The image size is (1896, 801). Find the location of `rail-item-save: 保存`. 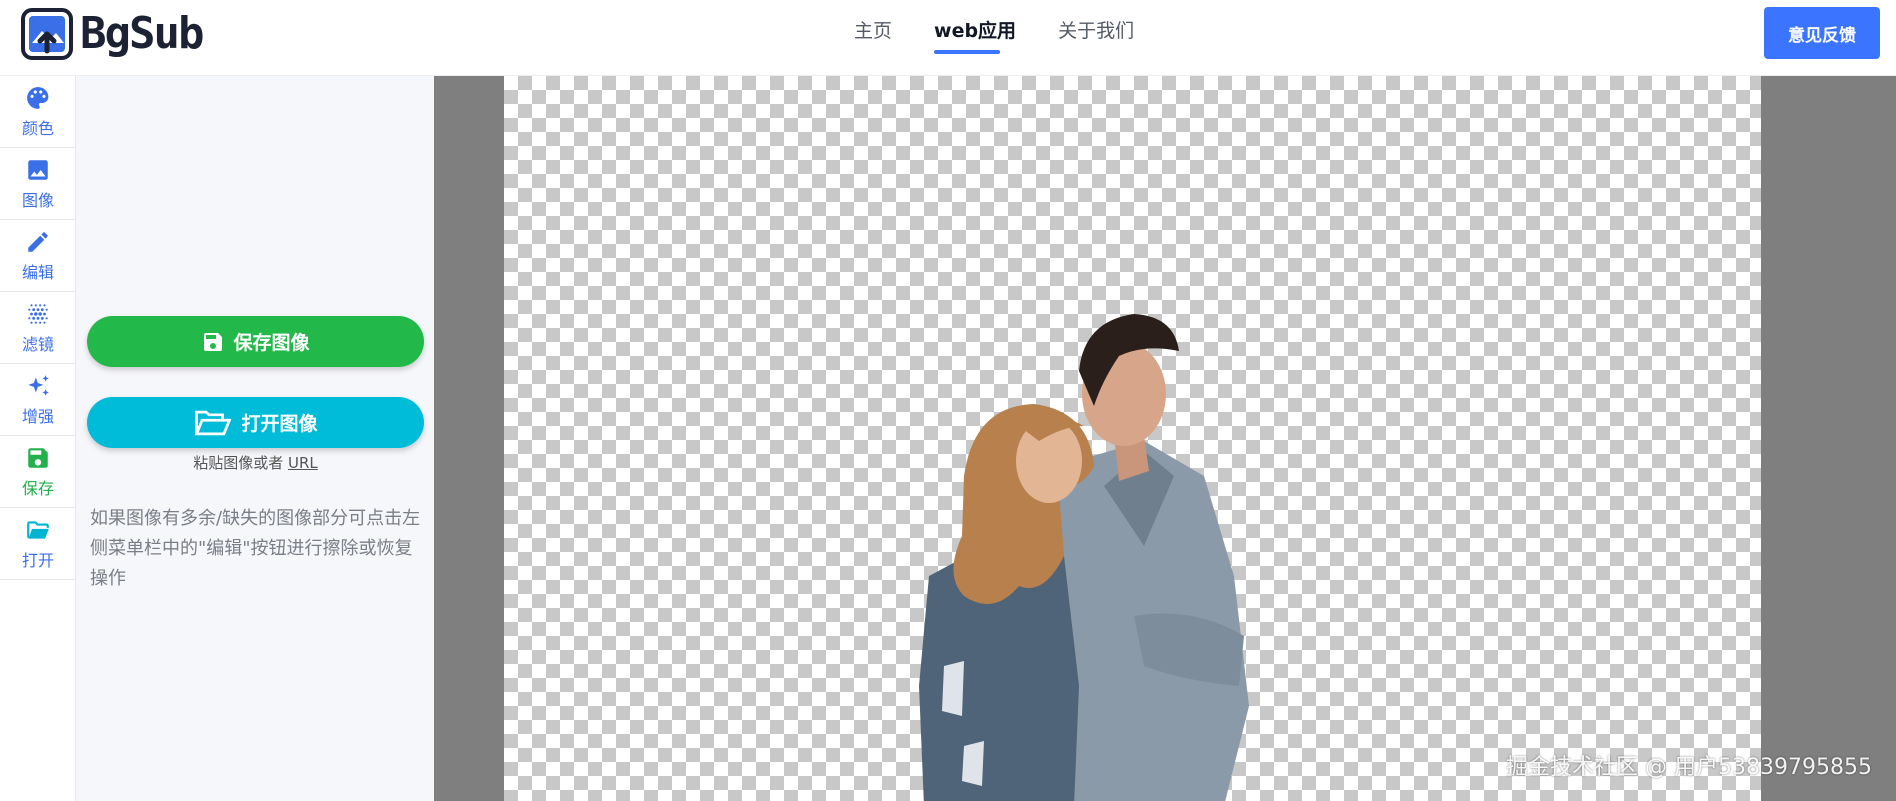

rail-item-save: 保存 is located at coordinates (38, 472).